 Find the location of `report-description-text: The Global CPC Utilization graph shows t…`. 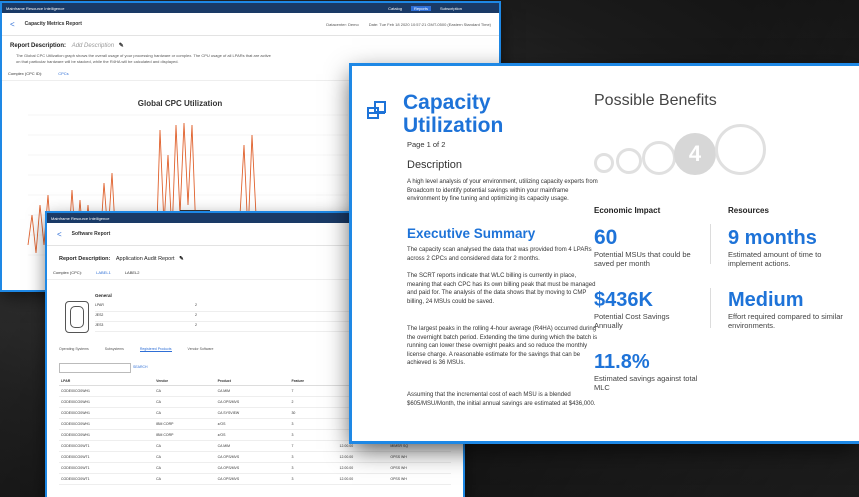

report-description-text: The Global CPC Utilization graph shows t… is located at coordinates (143, 58).